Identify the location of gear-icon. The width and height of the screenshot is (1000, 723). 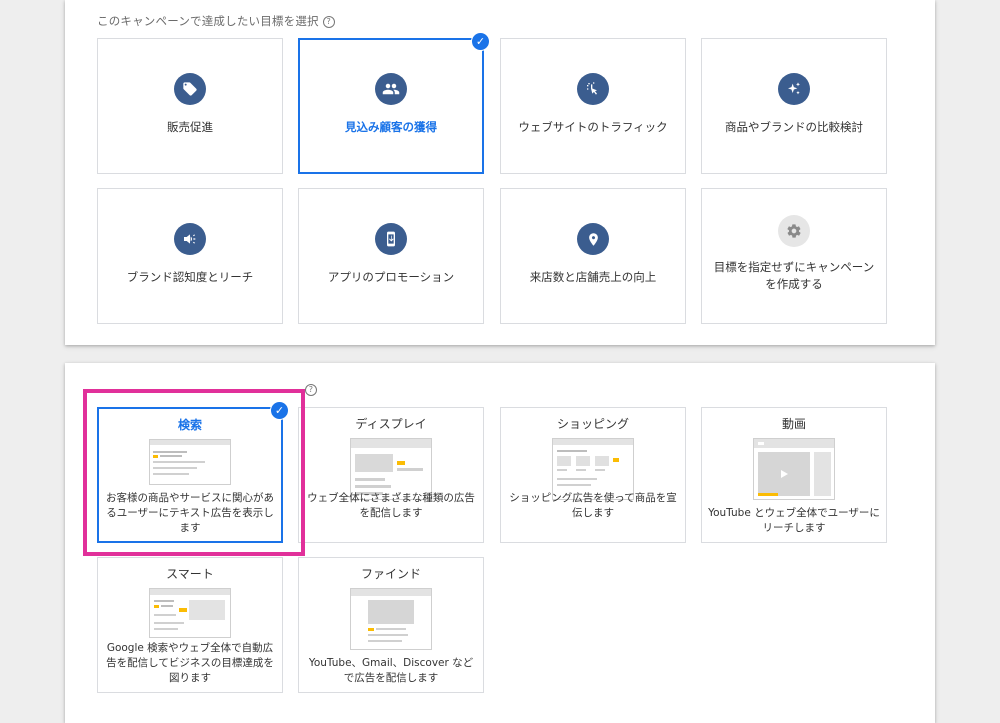
(794, 231).